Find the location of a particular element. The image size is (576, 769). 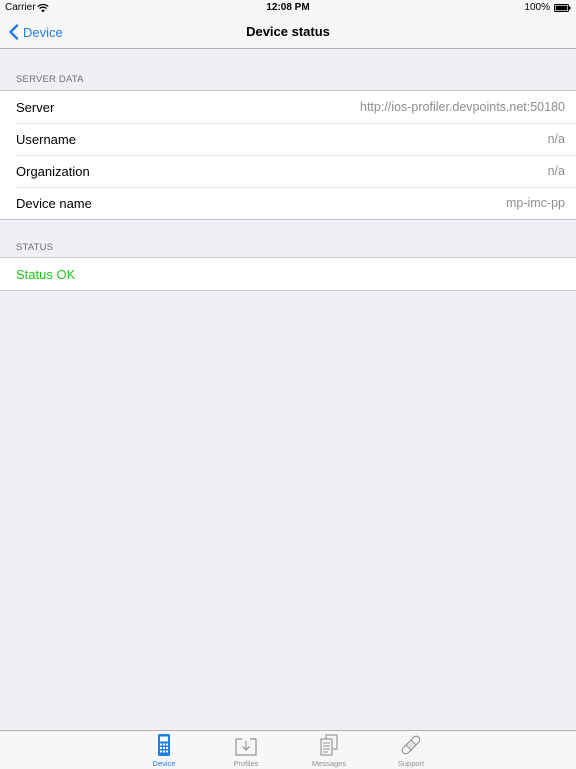

device-name-row: Device name mp-imc-pp is located at coordinates (288, 203).